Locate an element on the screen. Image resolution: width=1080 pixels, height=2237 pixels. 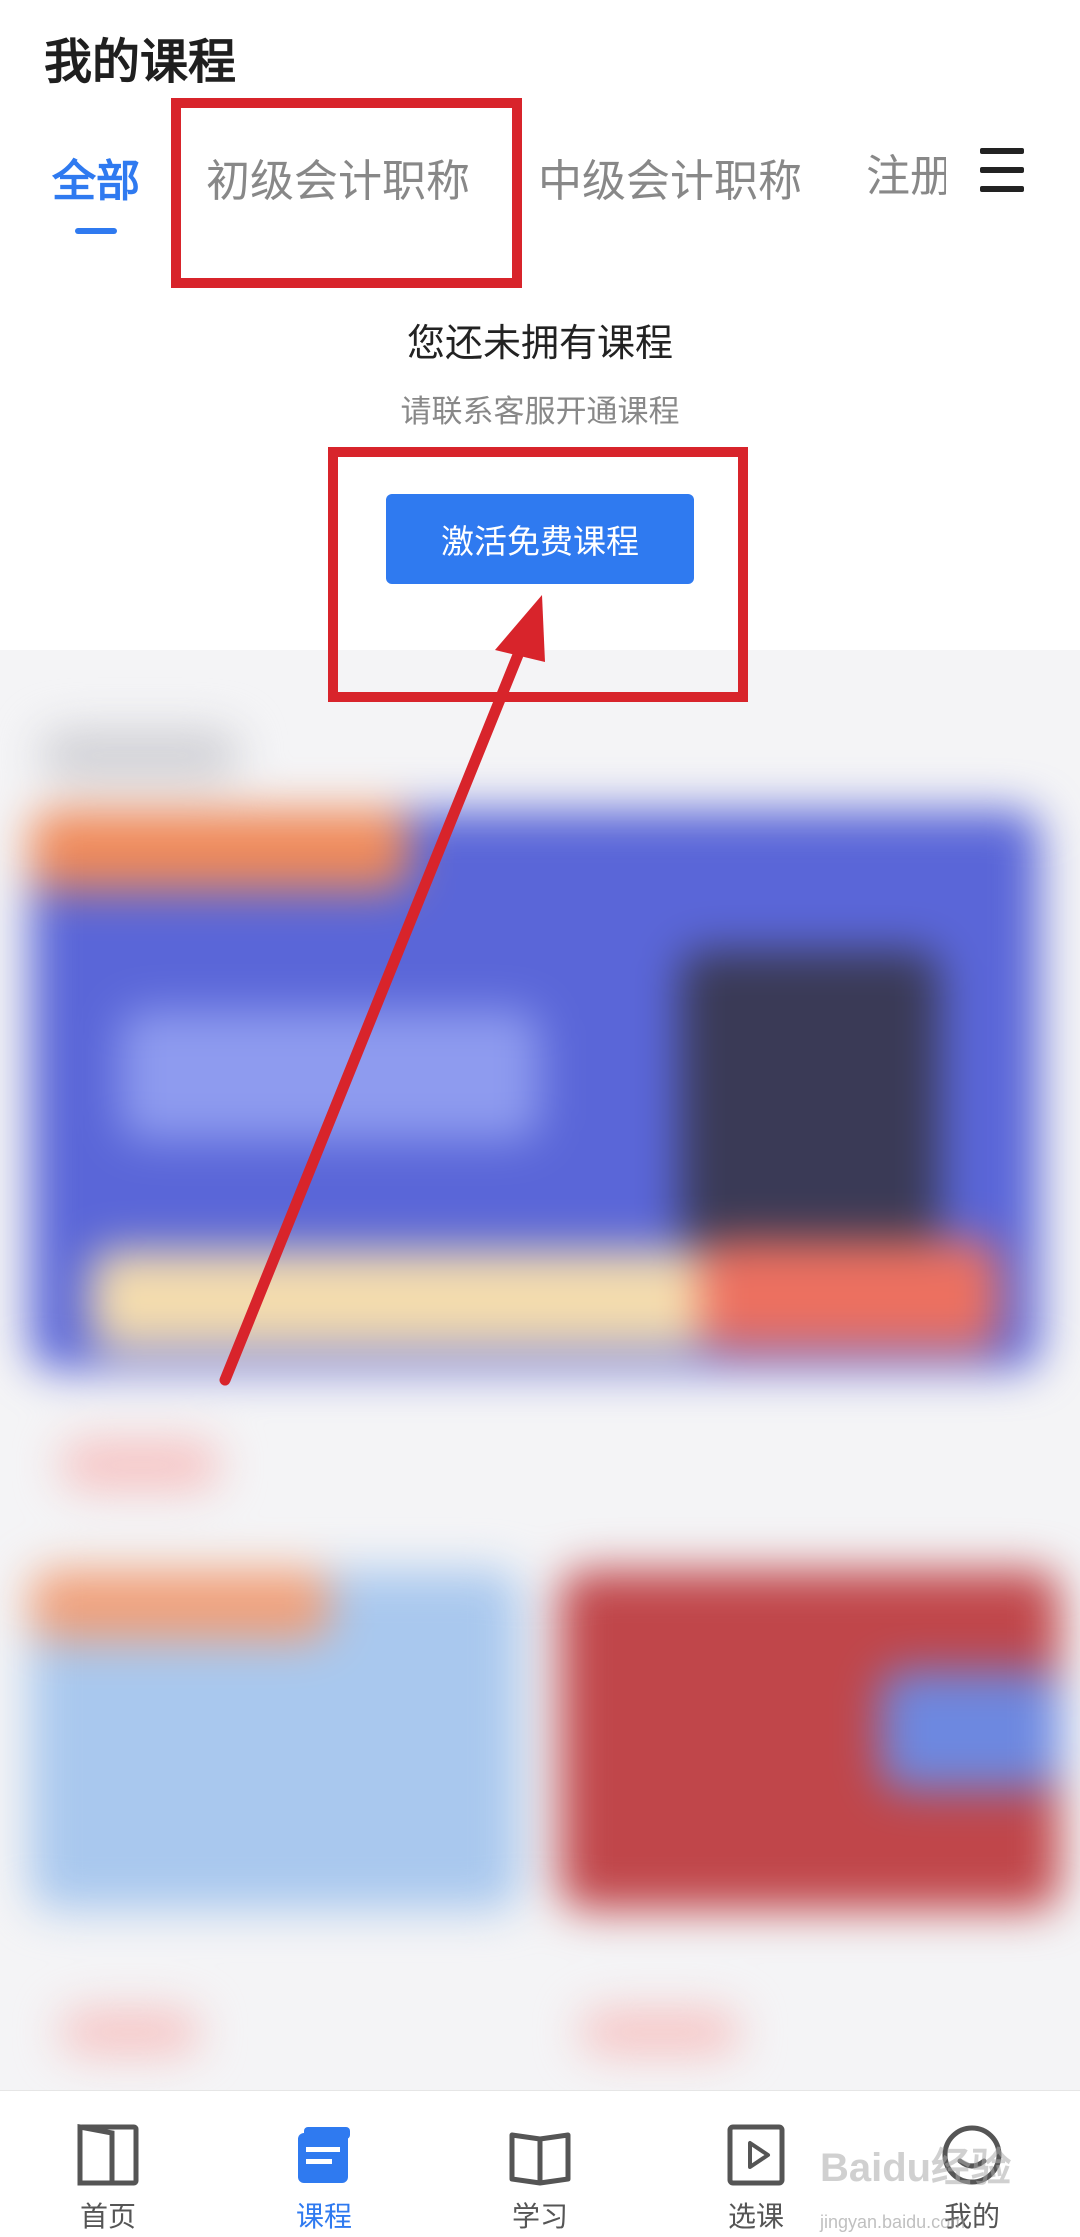
nav-select-course-label: 选课 is located at coordinates (755, 2216).